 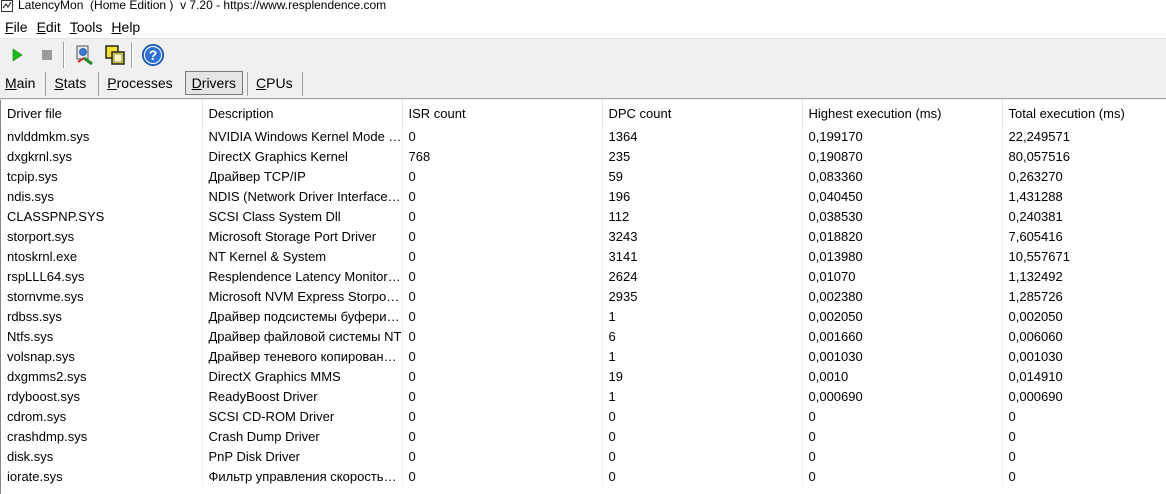 I want to click on table-row: cdrom.sys SCSI CD-ROM Driver 0 0 0 0, so click(x=583, y=416).